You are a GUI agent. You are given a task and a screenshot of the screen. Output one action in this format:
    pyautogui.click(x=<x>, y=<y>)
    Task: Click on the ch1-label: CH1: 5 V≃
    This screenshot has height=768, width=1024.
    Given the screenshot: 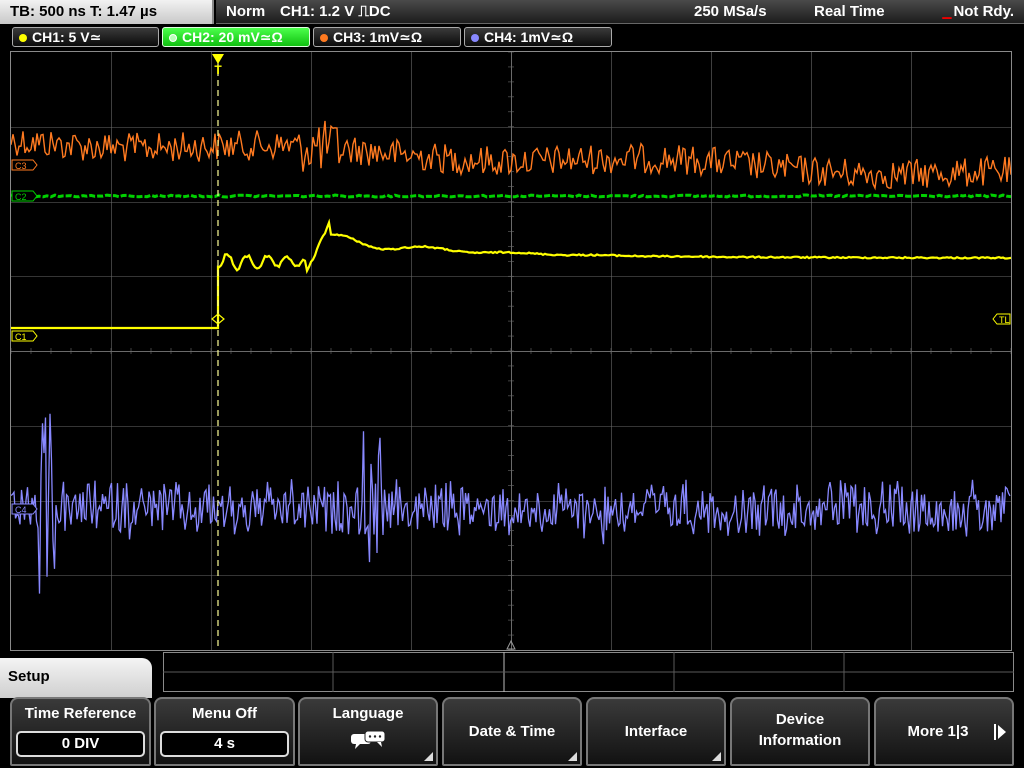 What is the action you would take?
    pyautogui.click(x=67, y=37)
    